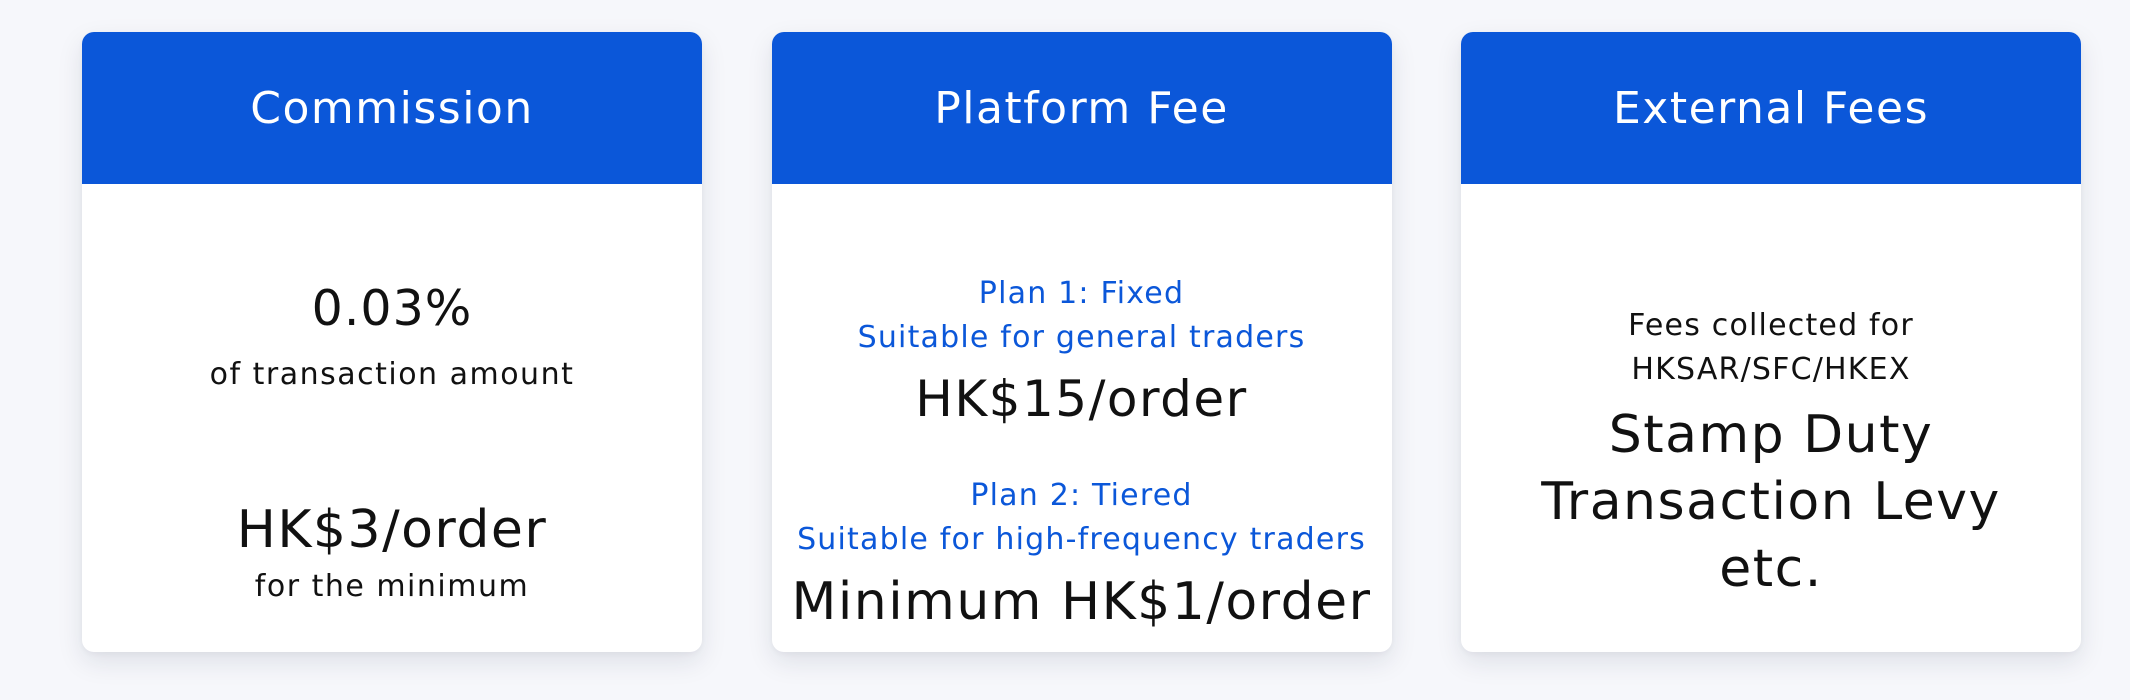 This screenshot has width=2130, height=700. What do you see at coordinates (1081, 602) in the screenshot?
I see `plan2-price: Minimum HK$1/order` at bounding box center [1081, 602].